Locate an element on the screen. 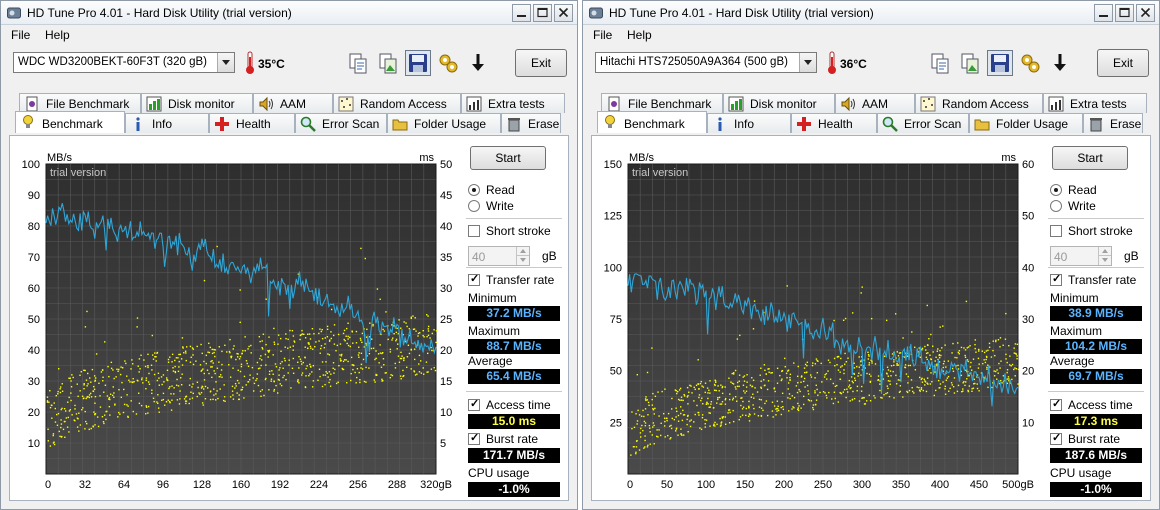  drive-select: WDC WD3200BEKT-60F3T (320 gB) is located at coordinates (124, 62).